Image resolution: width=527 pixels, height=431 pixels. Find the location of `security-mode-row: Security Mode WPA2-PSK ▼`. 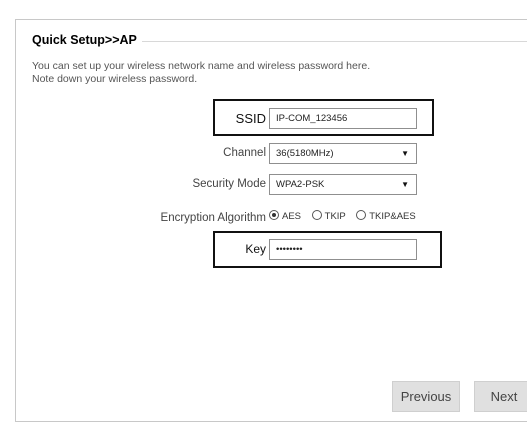

security-mode-row: Security Mode WPA2-PSK ▼ is located at coordinates (271, 186).